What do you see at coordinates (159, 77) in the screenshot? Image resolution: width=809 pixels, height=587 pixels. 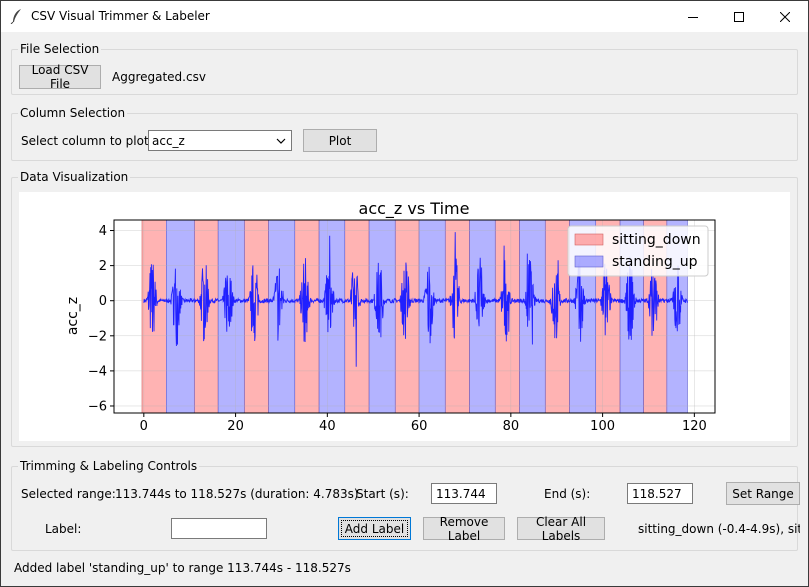 I see `filename-label: Aggregated.csv` at bounding box center [159, 77].